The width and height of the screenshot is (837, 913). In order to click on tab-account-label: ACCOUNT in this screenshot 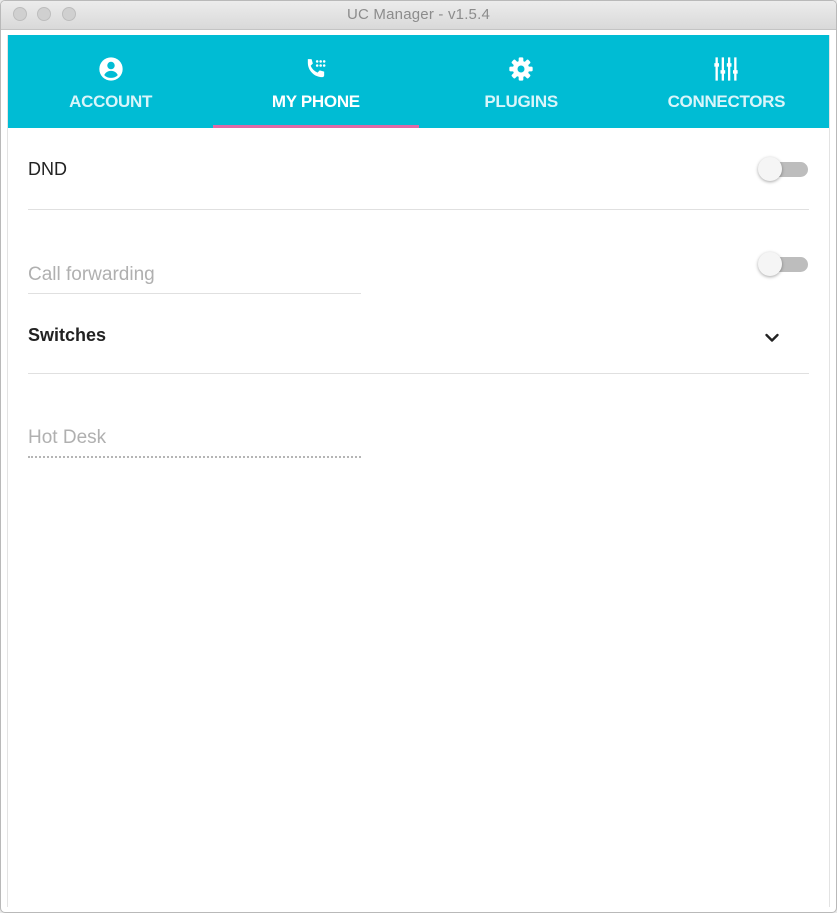, I will do `click(111, 101)`.